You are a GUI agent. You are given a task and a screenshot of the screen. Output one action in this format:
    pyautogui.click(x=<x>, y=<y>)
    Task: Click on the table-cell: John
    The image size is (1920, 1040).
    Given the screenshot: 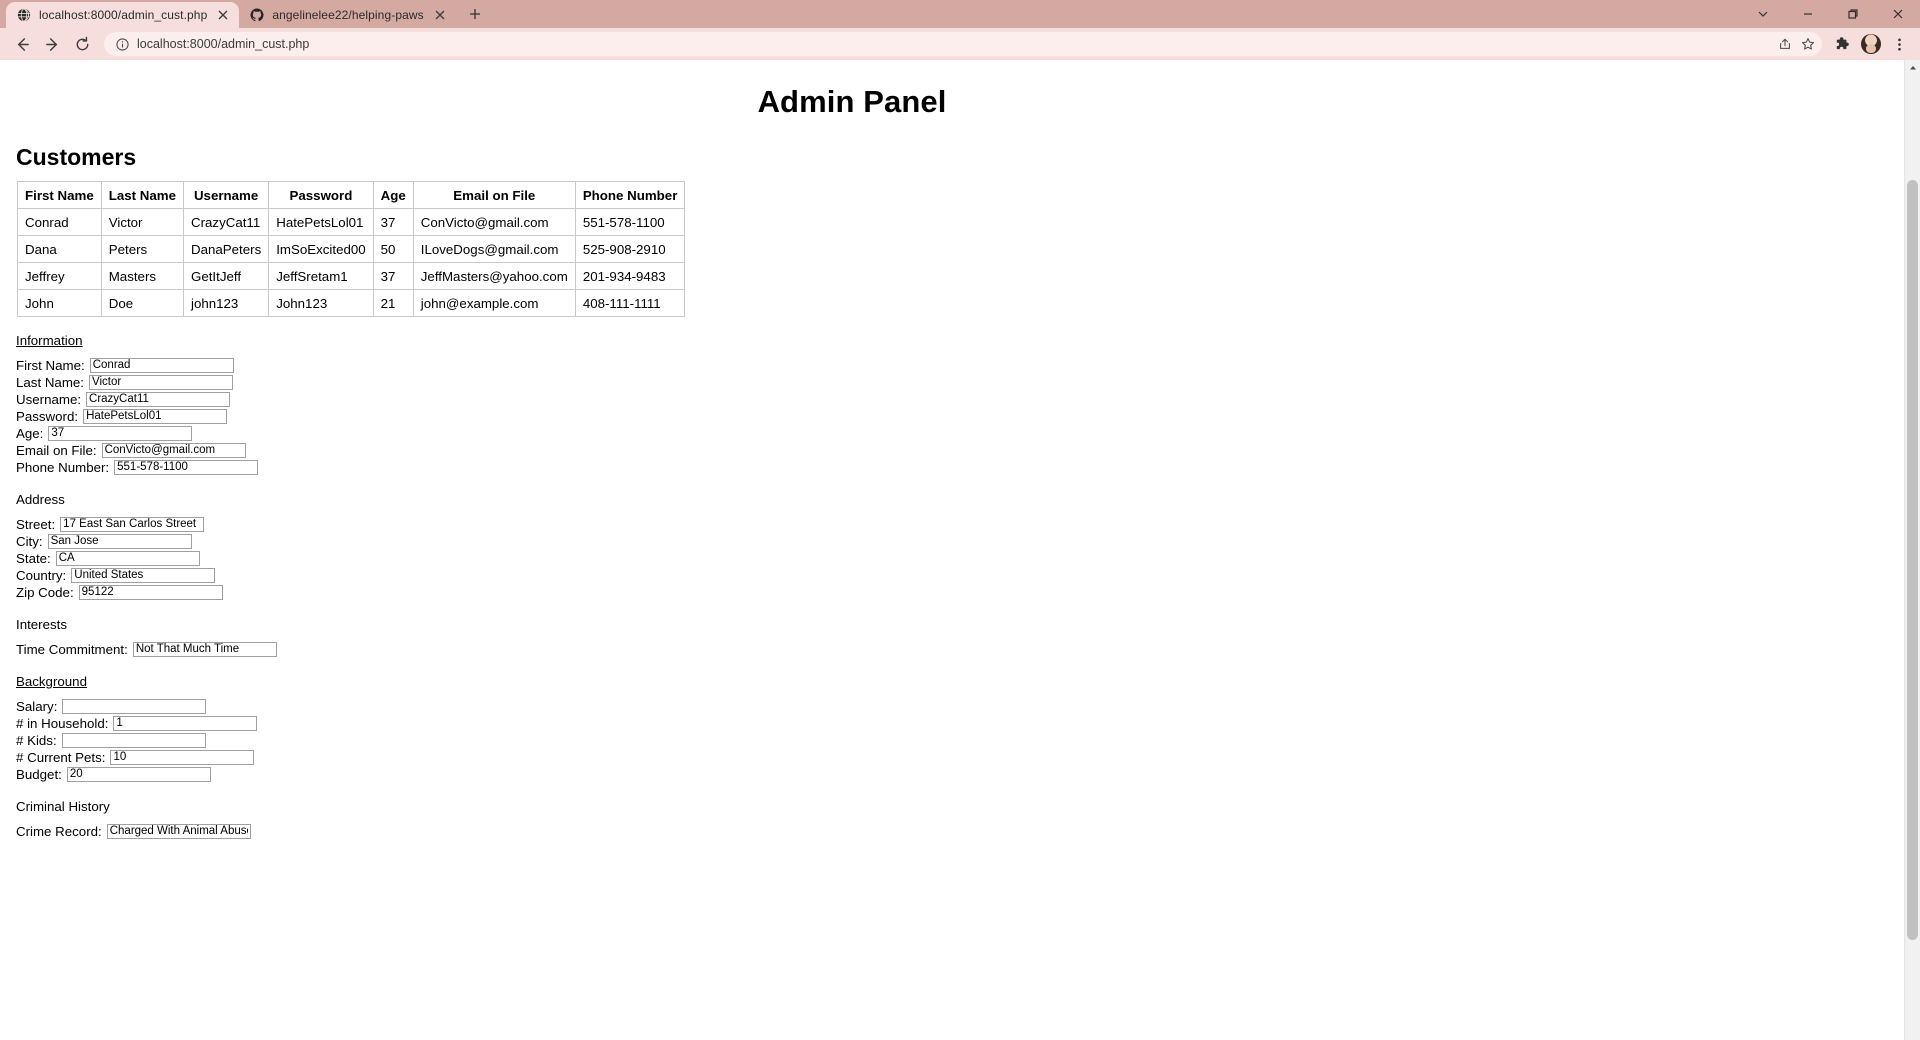 What is the action you would take?
    pyautogui.click(x=59, y=303)
    